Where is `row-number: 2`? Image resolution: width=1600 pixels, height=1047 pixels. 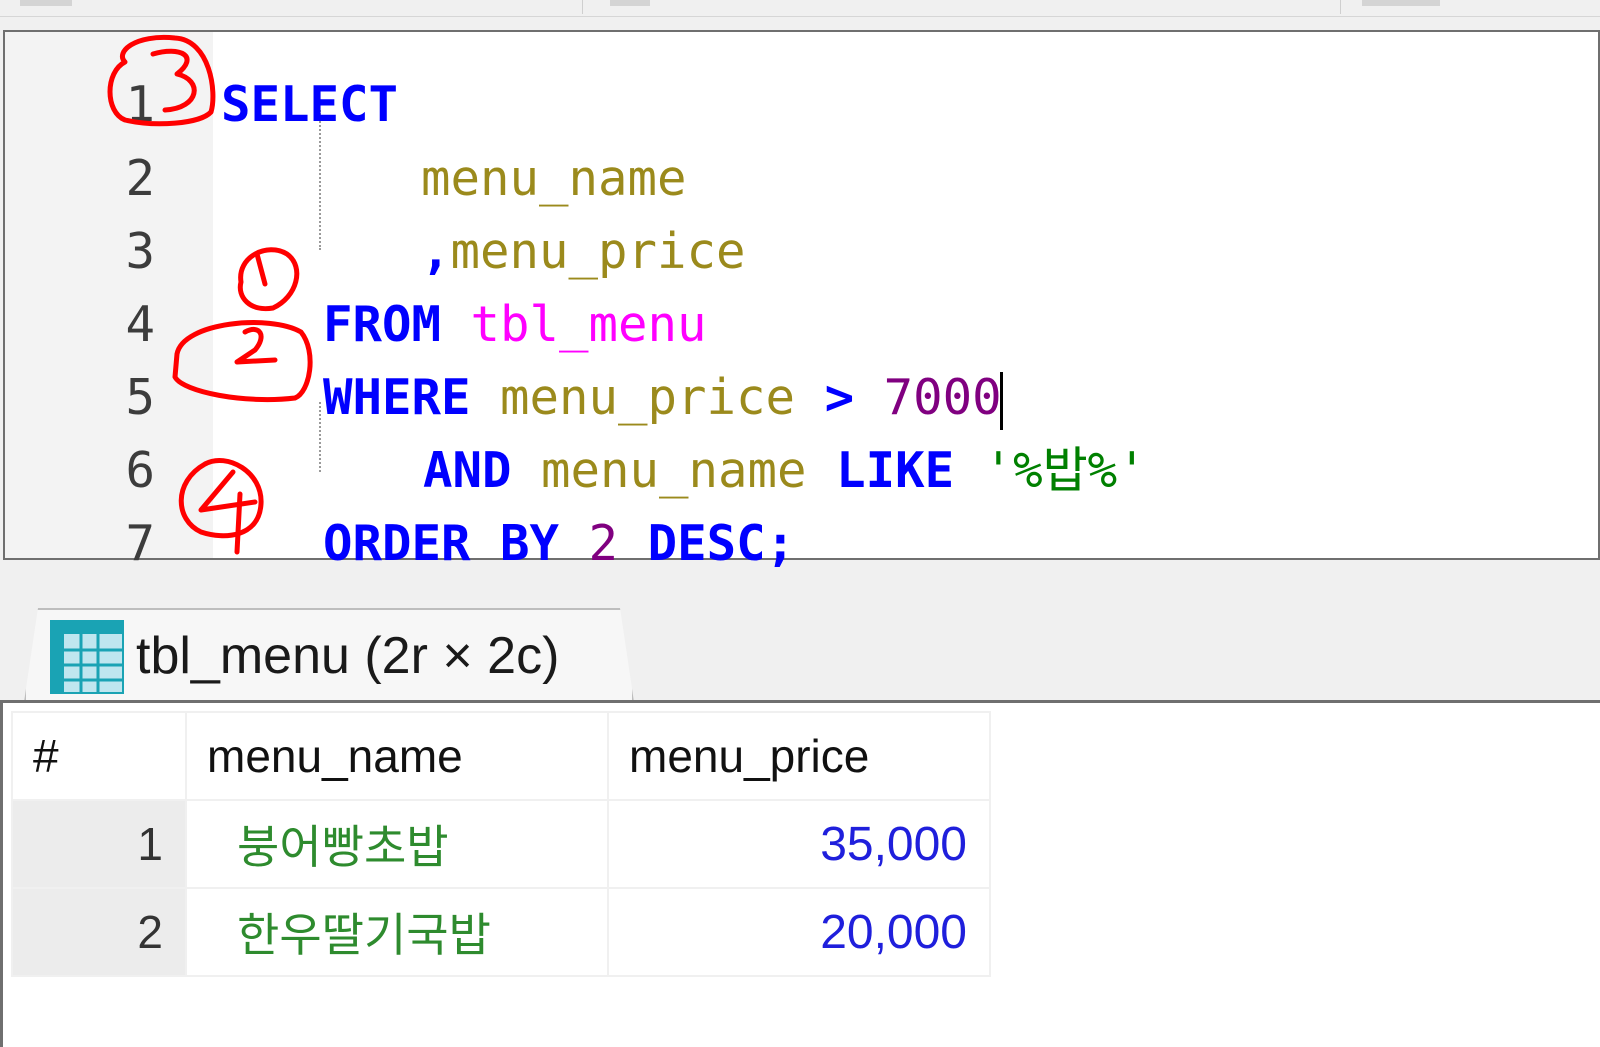
row-number: 2 is located at coordinates (99, 932).